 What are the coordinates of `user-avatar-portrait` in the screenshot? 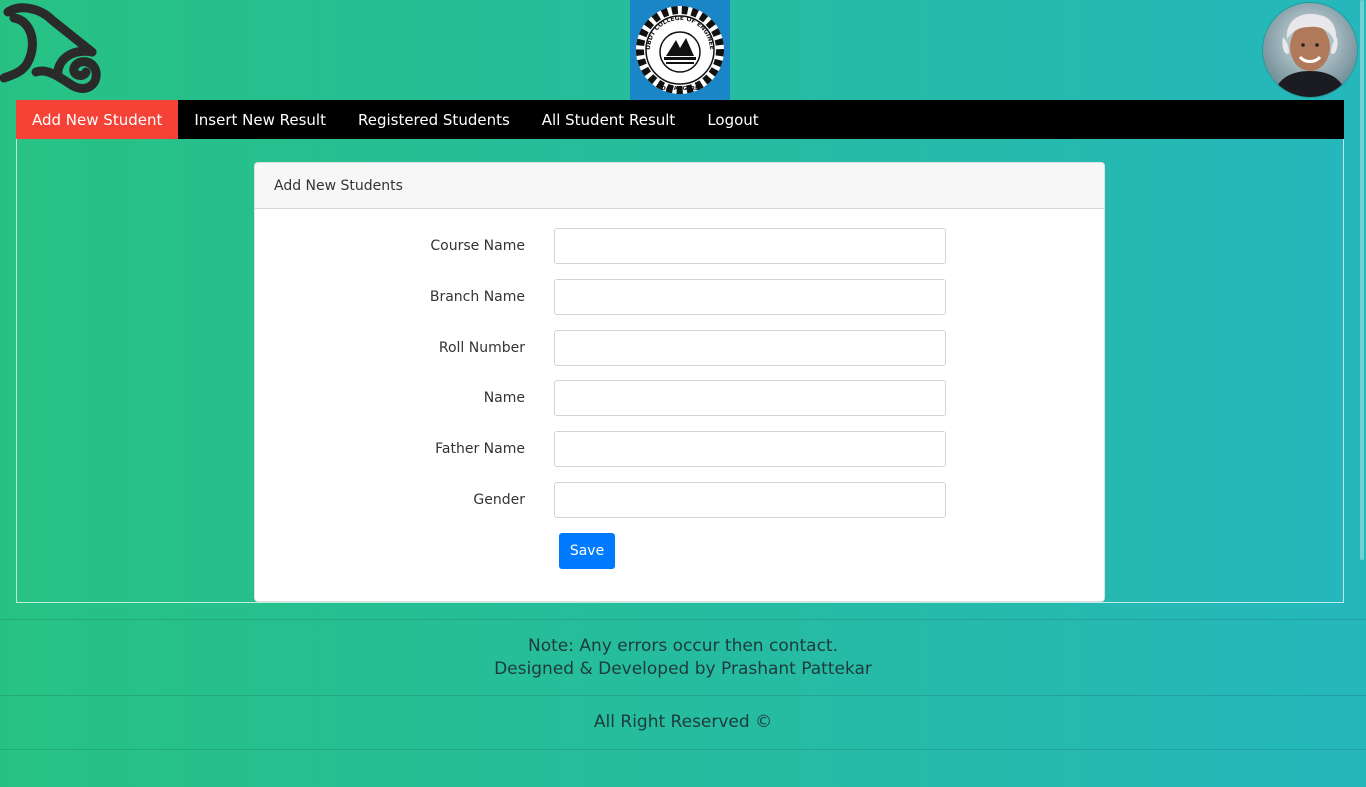 It's located at (1310, 50).